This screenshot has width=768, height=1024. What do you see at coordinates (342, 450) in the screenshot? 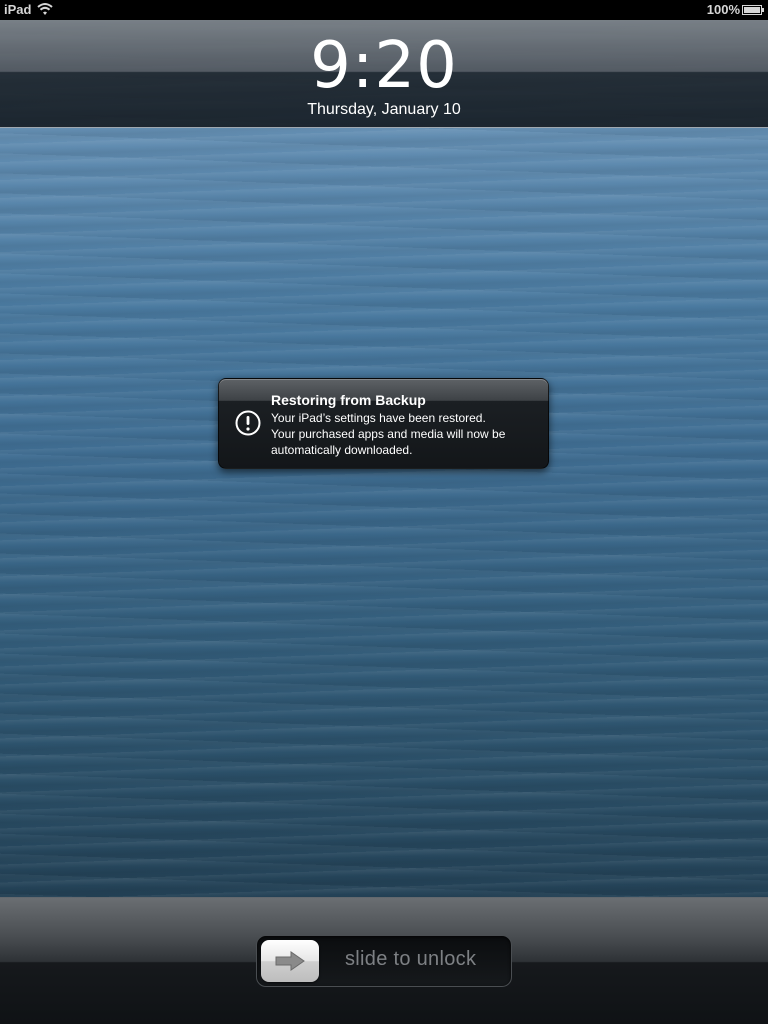
I see `notification-message-line: automatically downloaded.` at bounding box center [342, 450].